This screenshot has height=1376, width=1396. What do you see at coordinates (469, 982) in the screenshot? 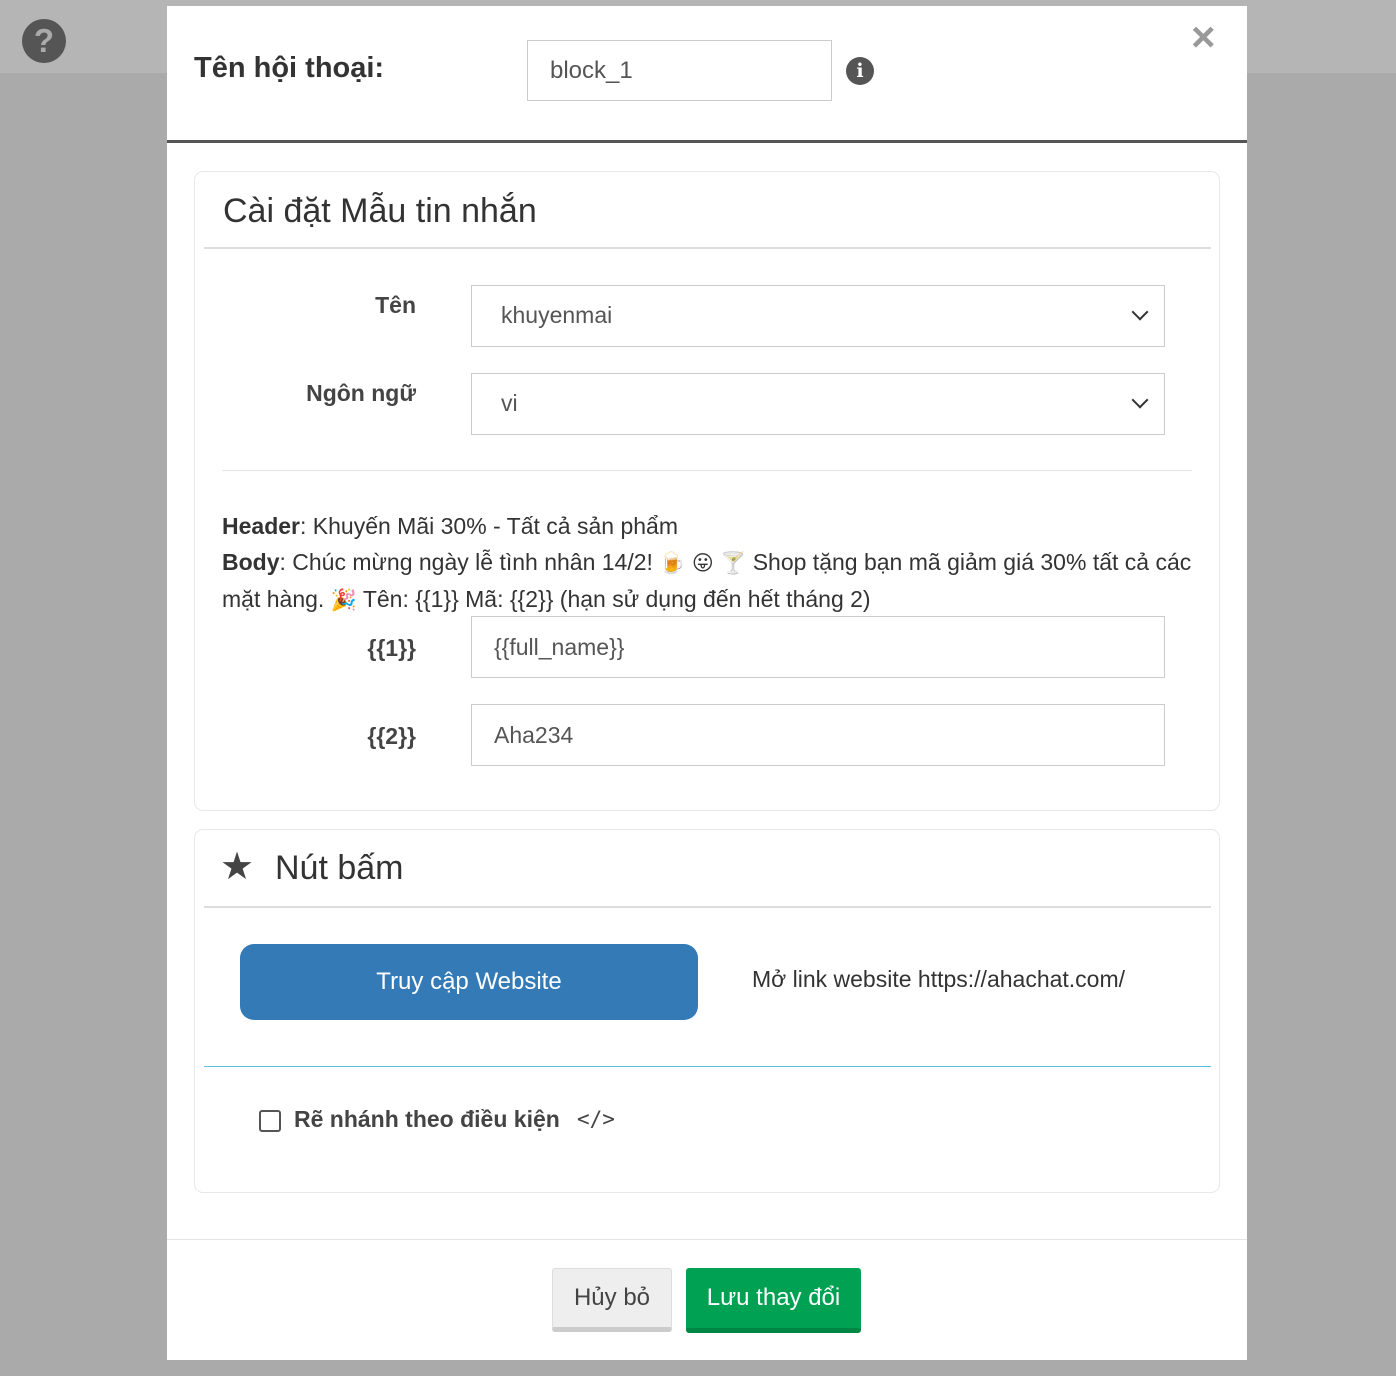
I see `visit-website-button: Truy cập Website` at bounding box center [469, 982].